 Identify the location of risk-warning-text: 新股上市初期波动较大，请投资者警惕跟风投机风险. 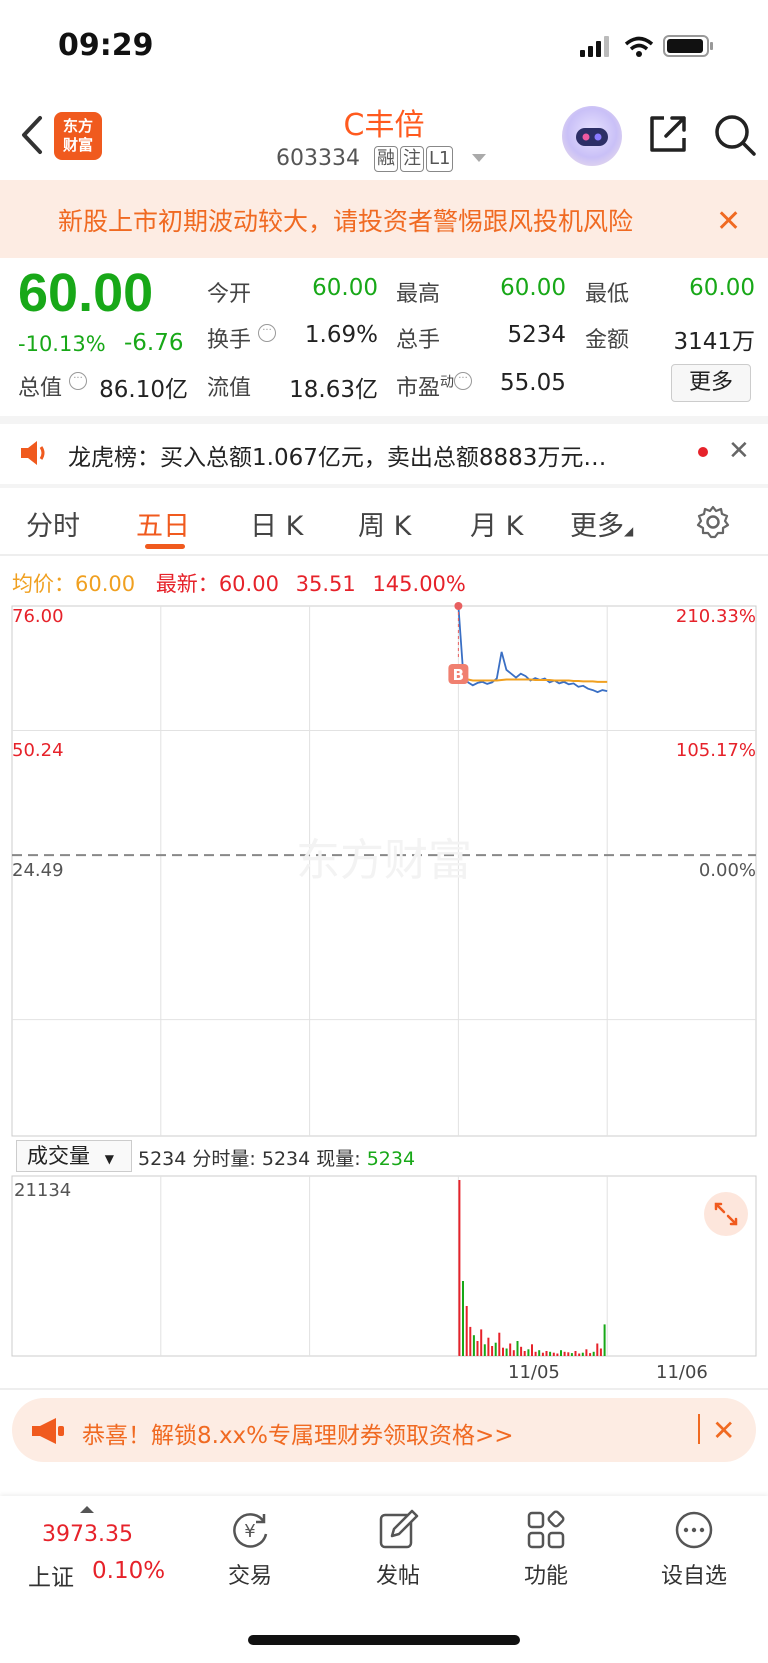
(346, 221).